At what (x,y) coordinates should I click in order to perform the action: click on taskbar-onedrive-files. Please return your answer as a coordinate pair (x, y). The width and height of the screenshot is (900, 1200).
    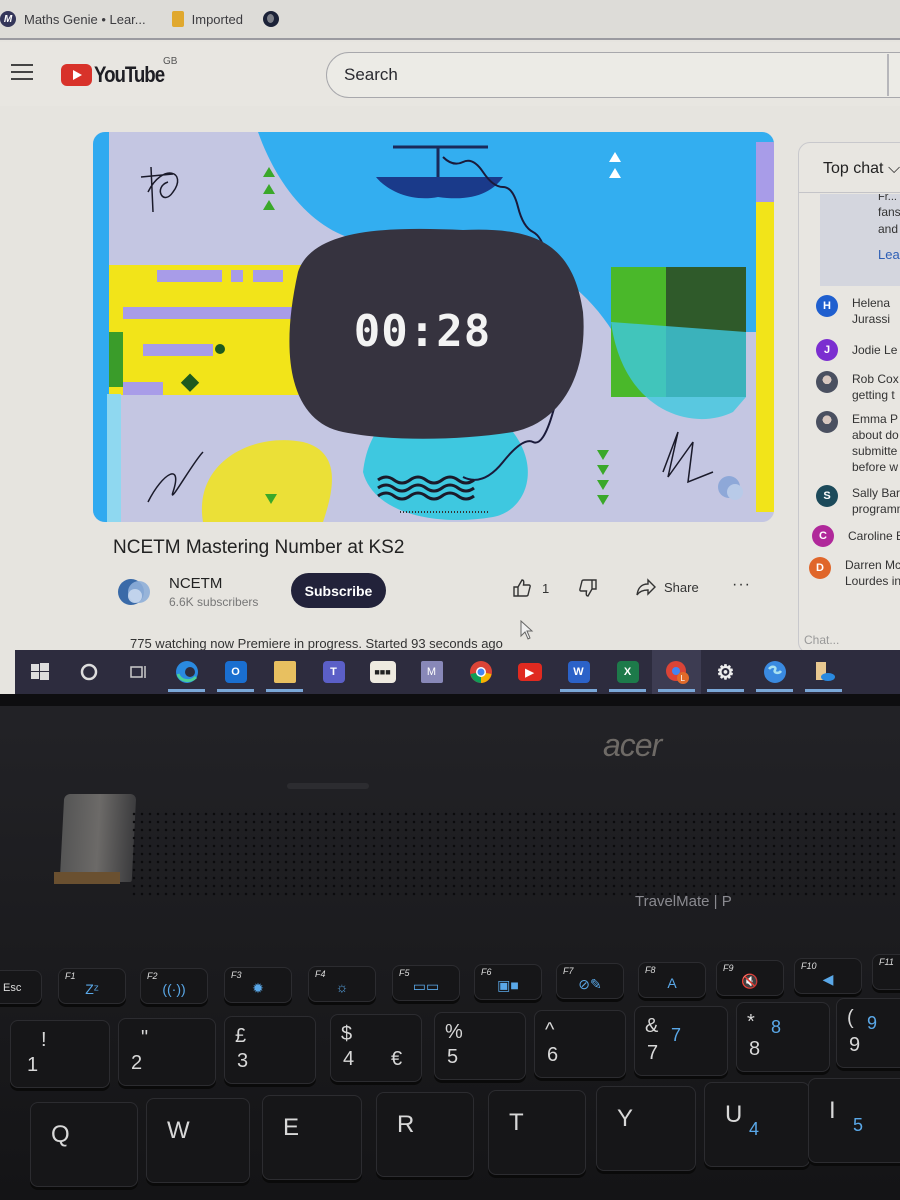
    Looking at the image, I should click on (823, 672).